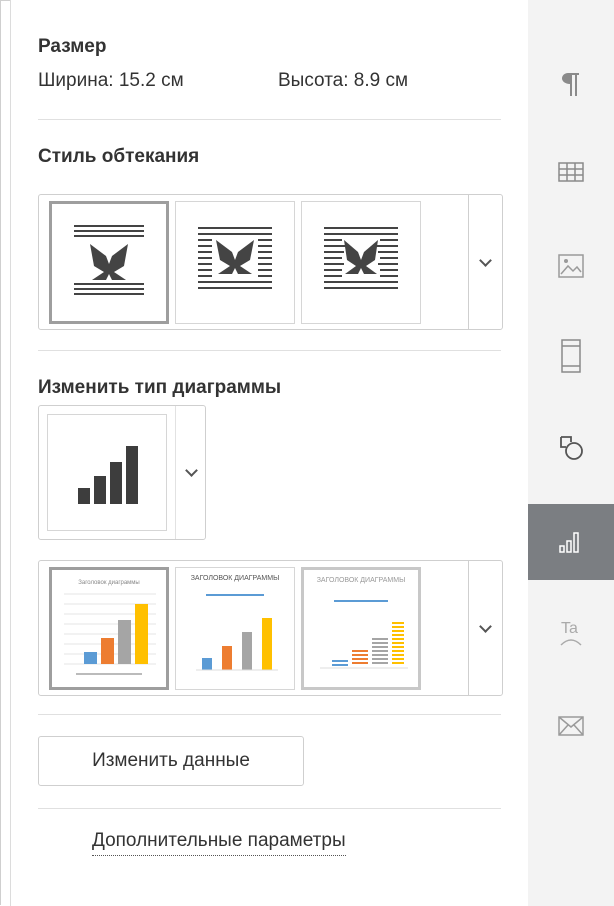  I want to click on header-footer-icon, so click(571, 356).